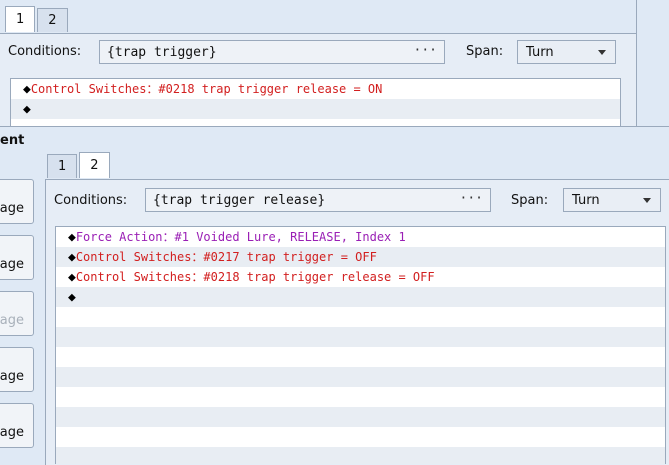 This screenshot has height=465, width=669. What do you see at coordinates (52, 20) in the screenshot?
I see `back-tab-2: 2` at bounding box center [52, 20].